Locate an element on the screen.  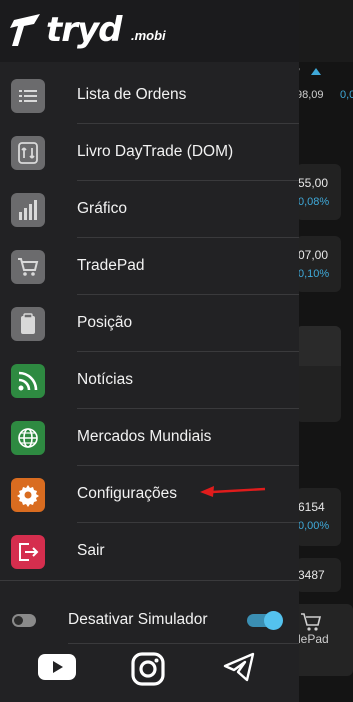
quote-percent: 0,08% is located at coordinates (314, 202).